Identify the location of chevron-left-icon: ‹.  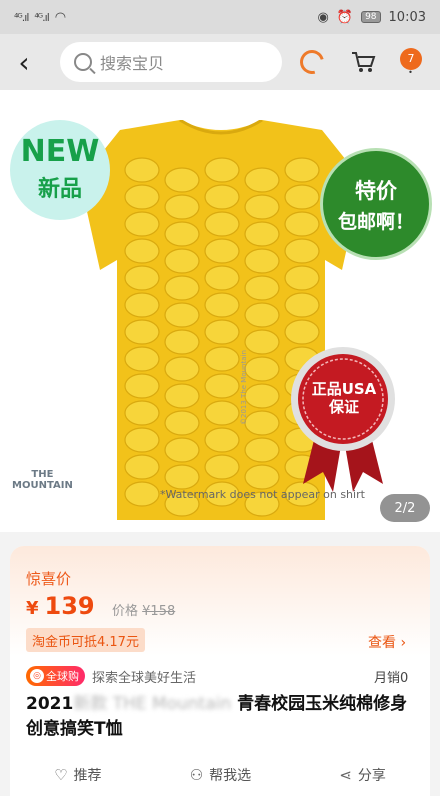
(24, 62).